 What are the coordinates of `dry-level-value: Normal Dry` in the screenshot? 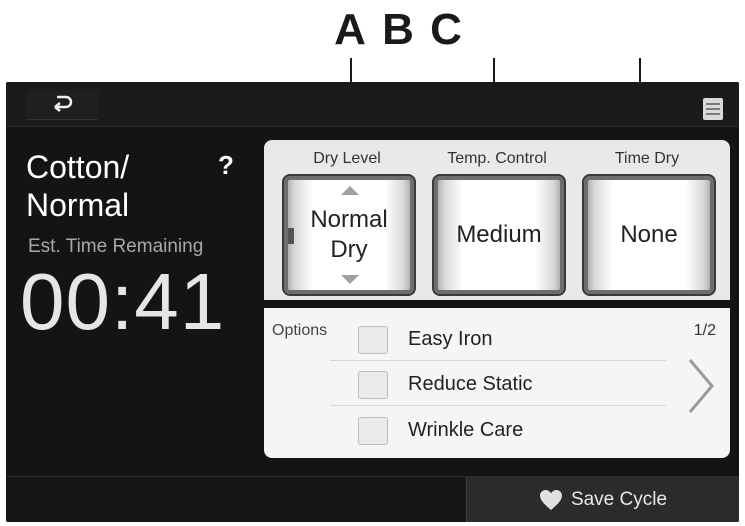 It's located at (349, 235).